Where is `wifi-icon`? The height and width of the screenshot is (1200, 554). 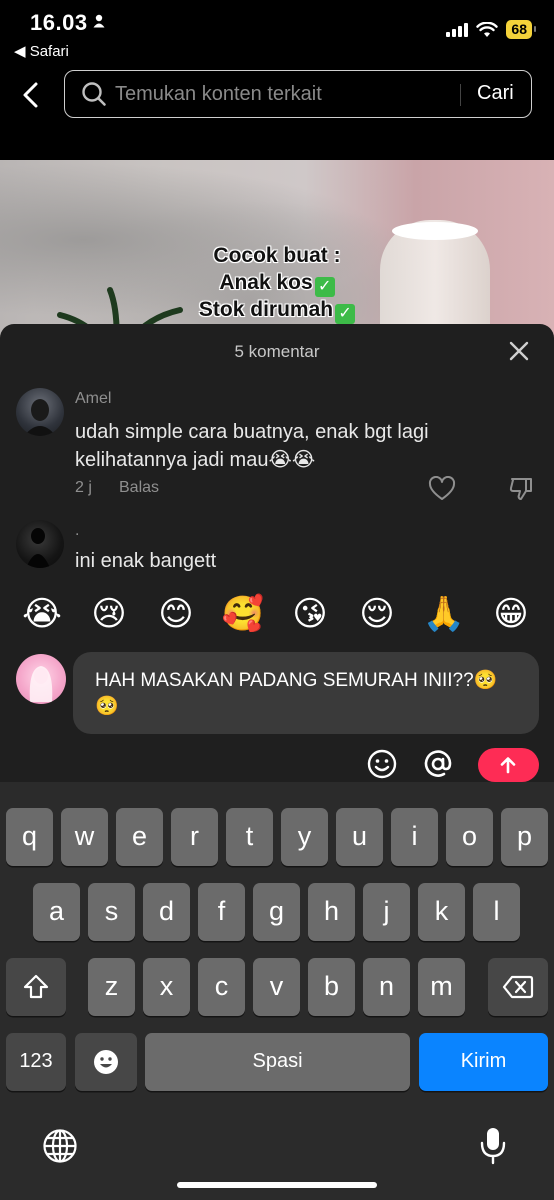
wifi-icon is located at coordinates (487, 29).